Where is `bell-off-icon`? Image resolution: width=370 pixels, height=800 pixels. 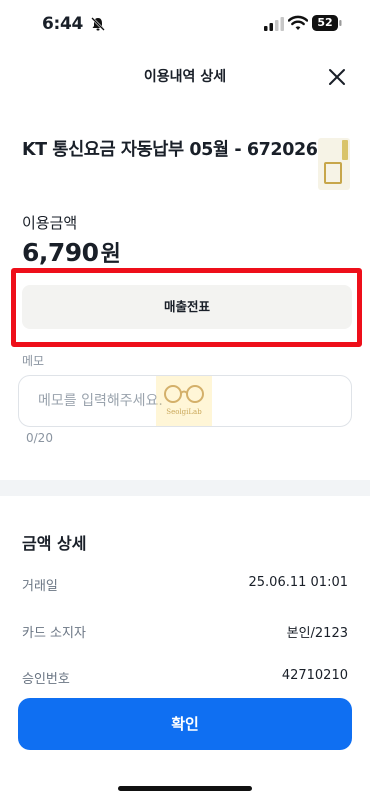
bell-off-icon is located at coordinates (98, 24).